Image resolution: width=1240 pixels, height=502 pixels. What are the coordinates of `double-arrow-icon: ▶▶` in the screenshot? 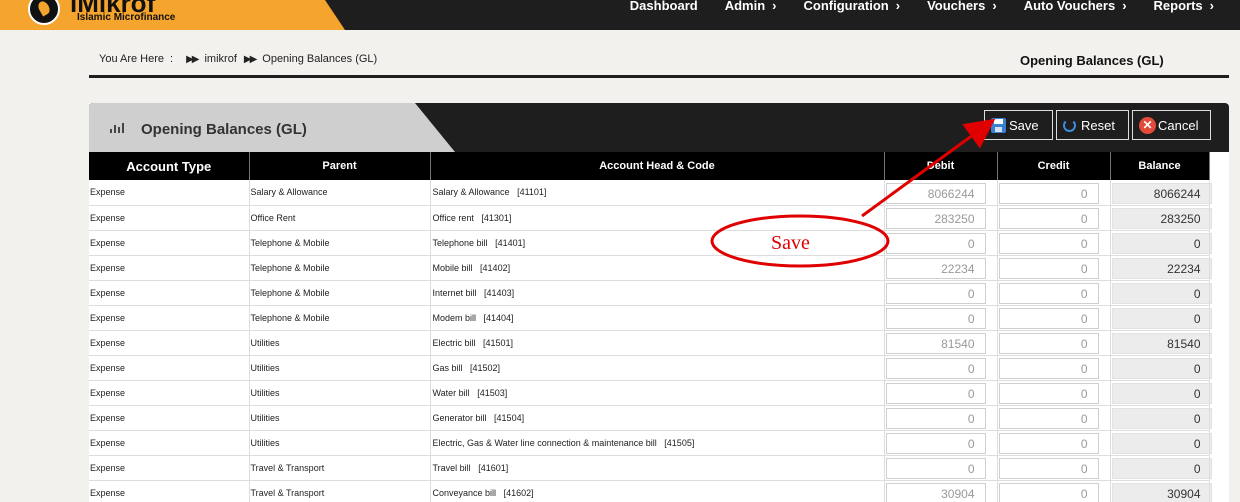 It's located at (192, 59).